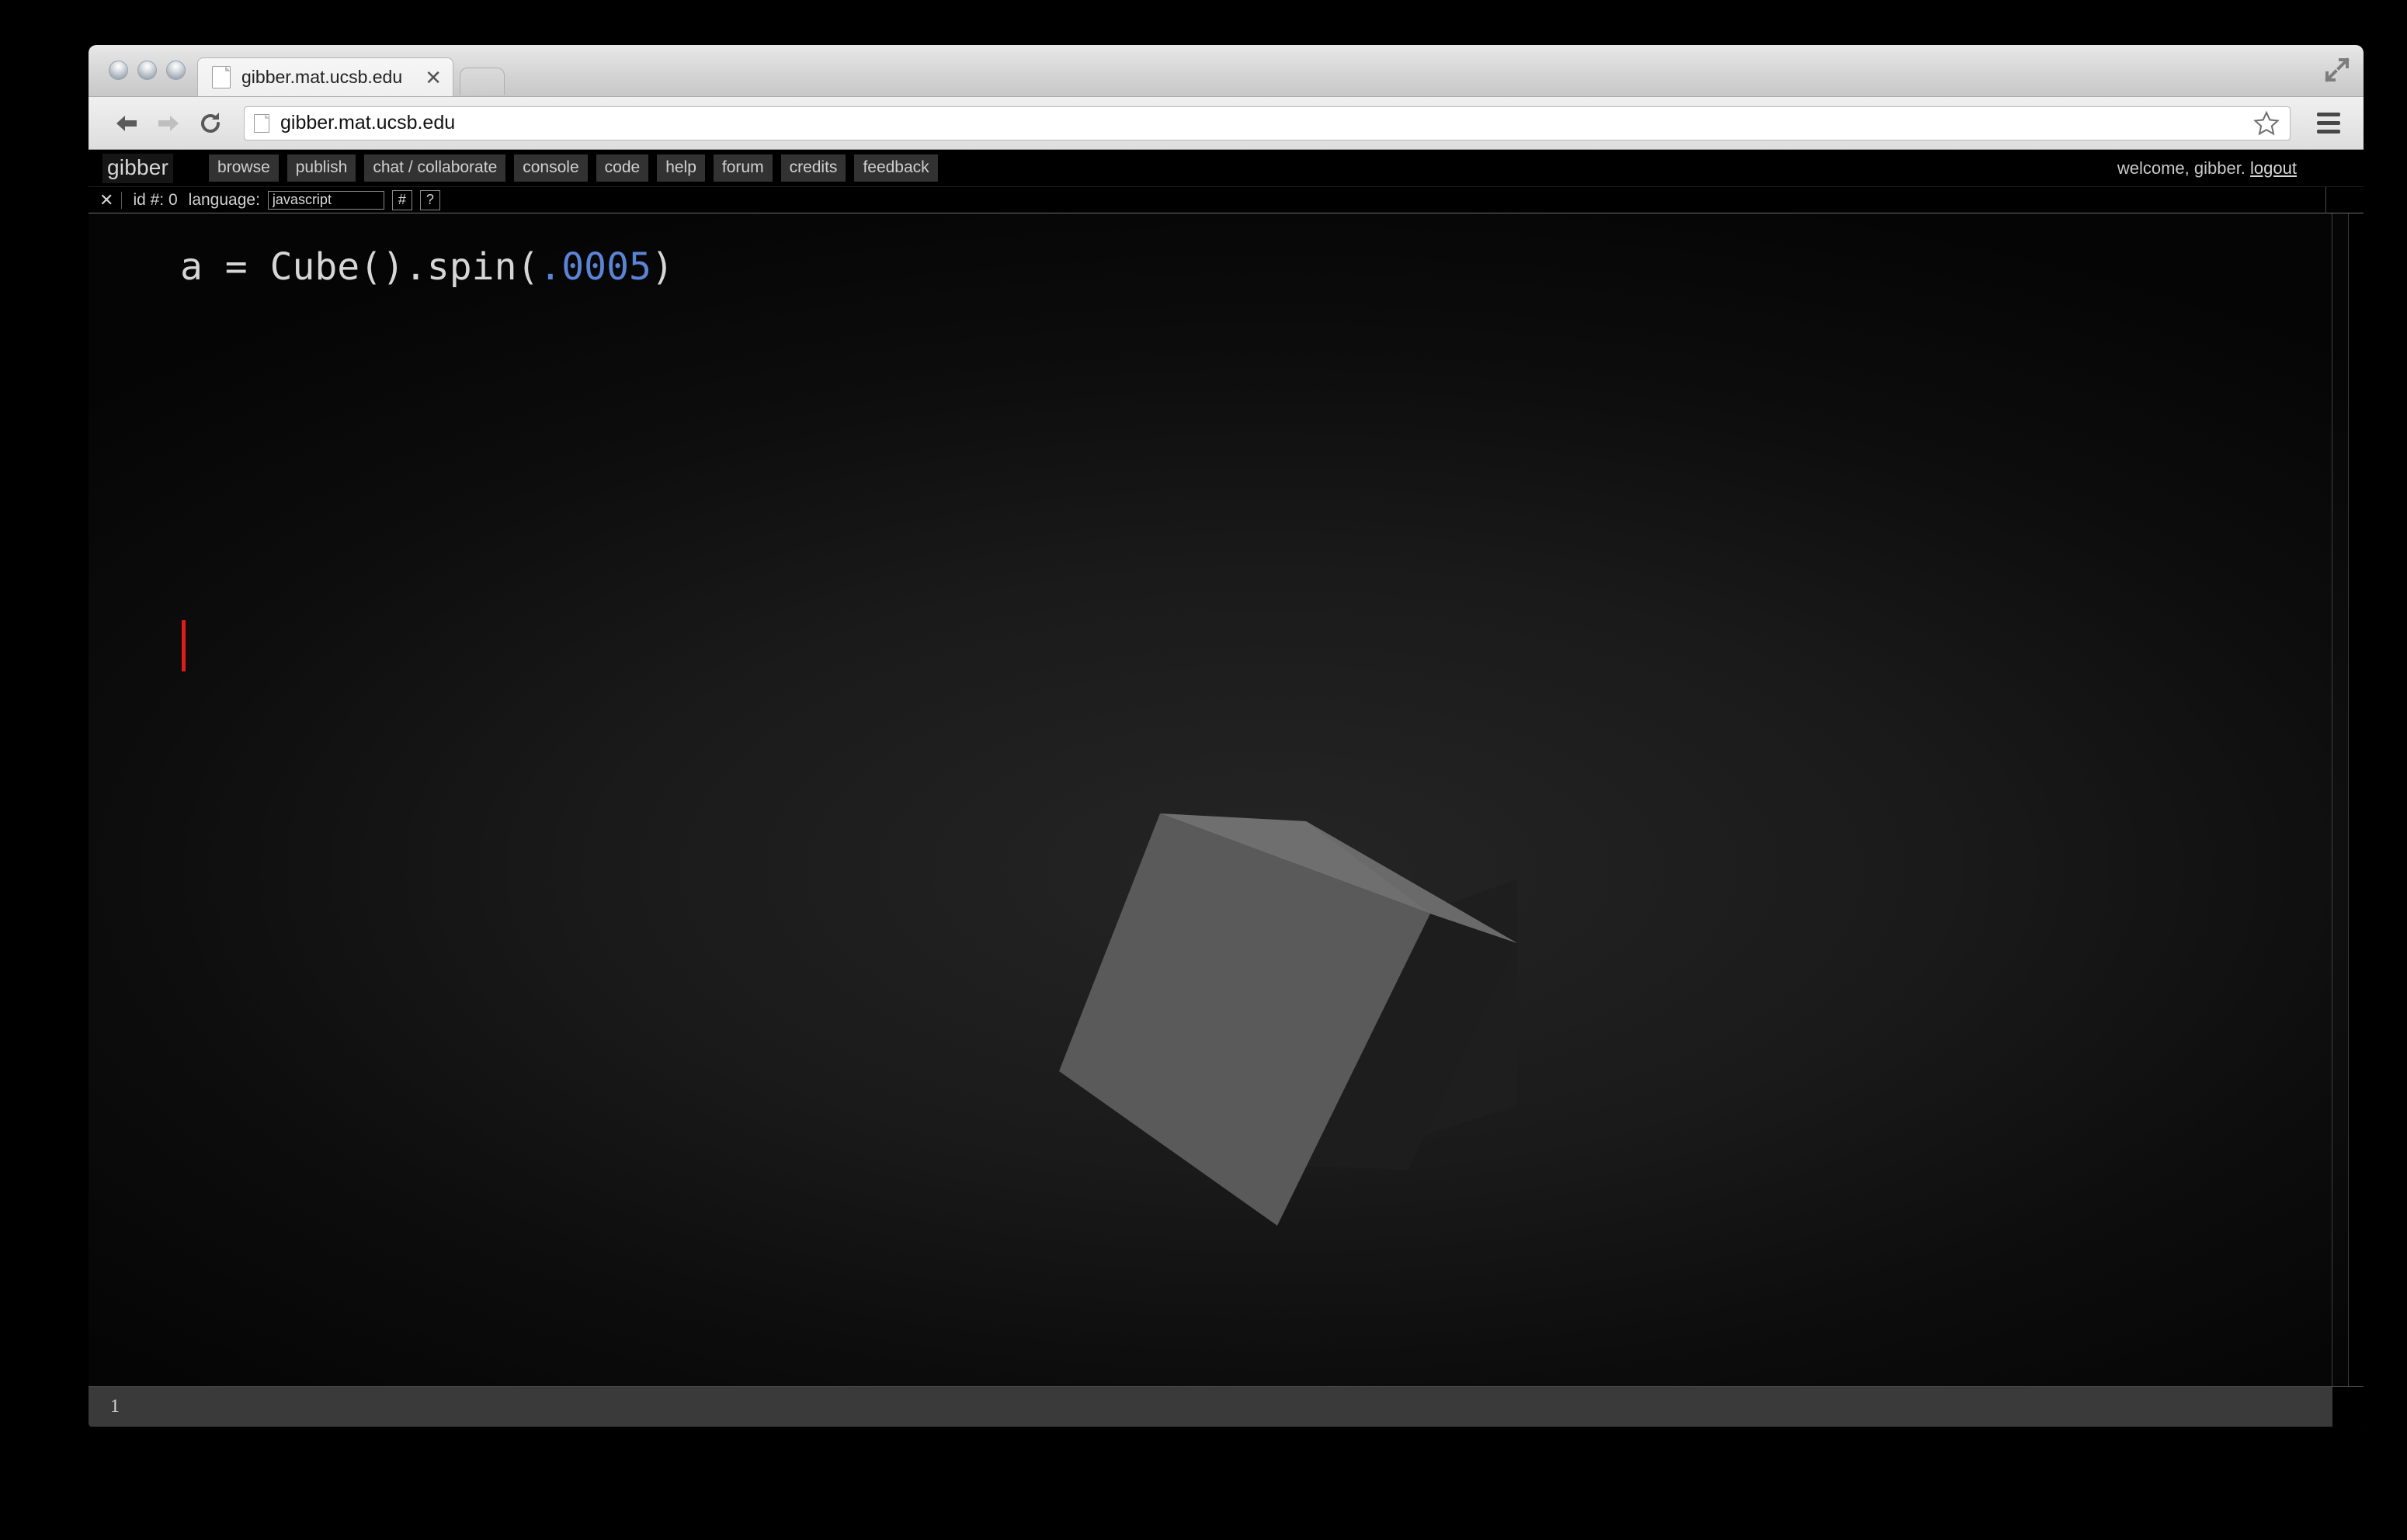 This screenshot has width=2407, height=1540. I want to click on address-bar: gibber.mat.ucsb.edu, so click(1267, 123).